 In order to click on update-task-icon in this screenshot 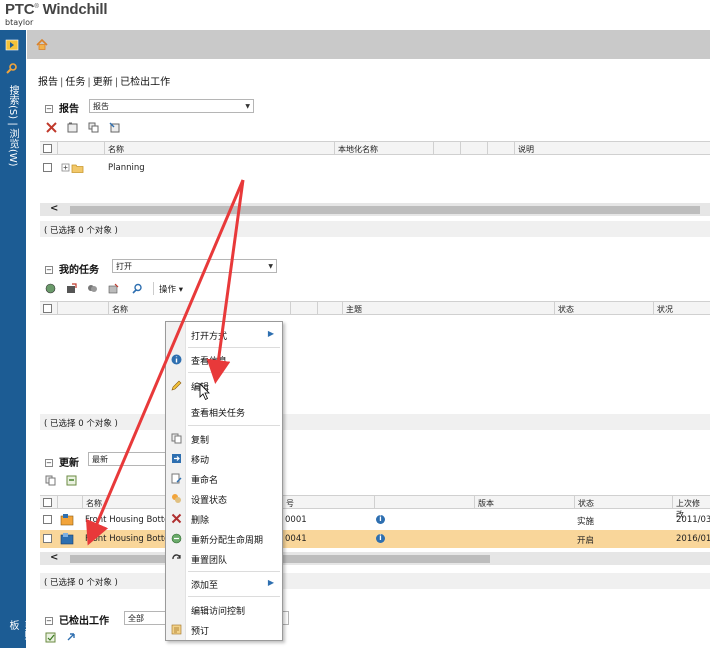, I will do `click(113, 288)`.